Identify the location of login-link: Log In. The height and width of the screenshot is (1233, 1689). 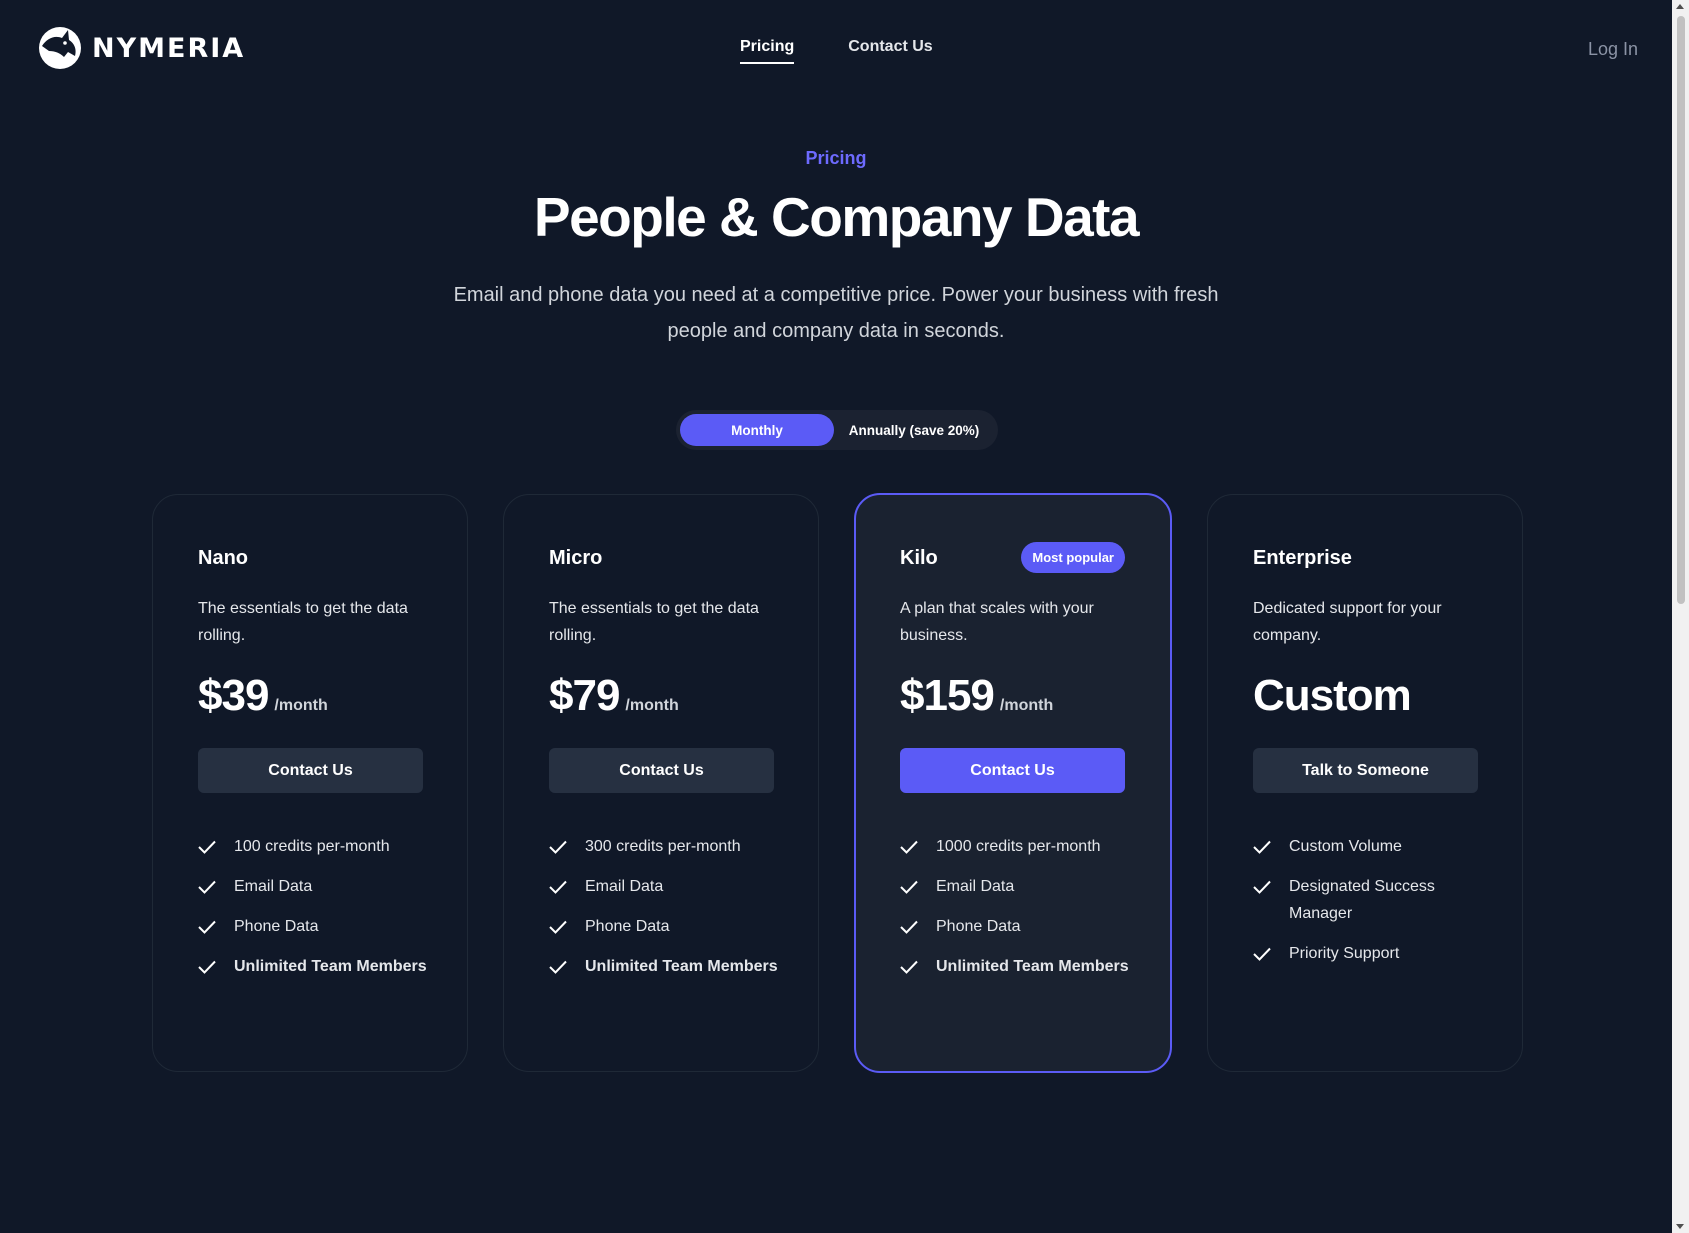
(1613, 49).